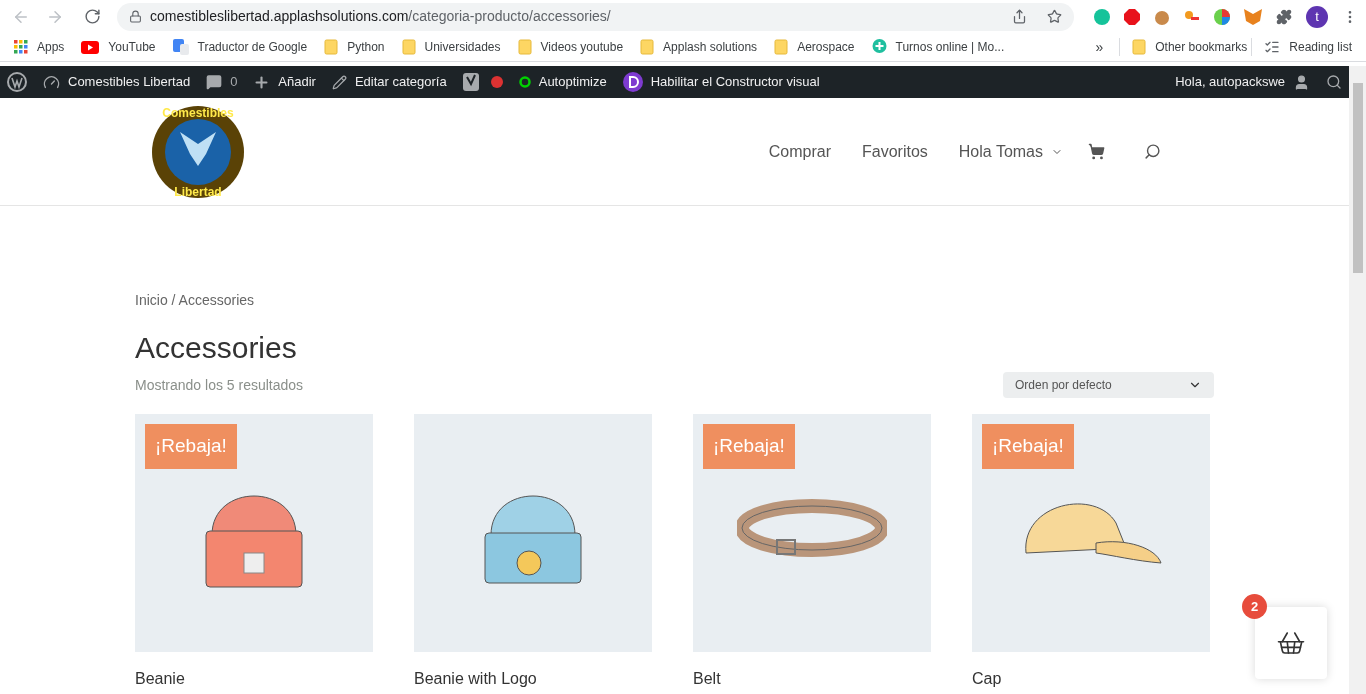 The image size is (1366, 694). I want to click on bookmark-link: Reading list, so click(1301, 47).